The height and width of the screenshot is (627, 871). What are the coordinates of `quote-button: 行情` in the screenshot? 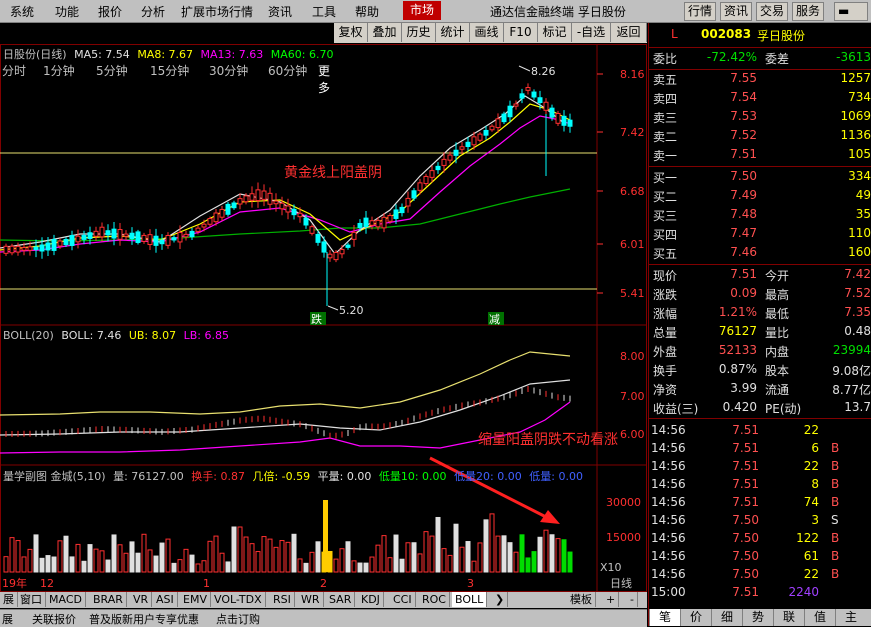 It's located at (700, 11).